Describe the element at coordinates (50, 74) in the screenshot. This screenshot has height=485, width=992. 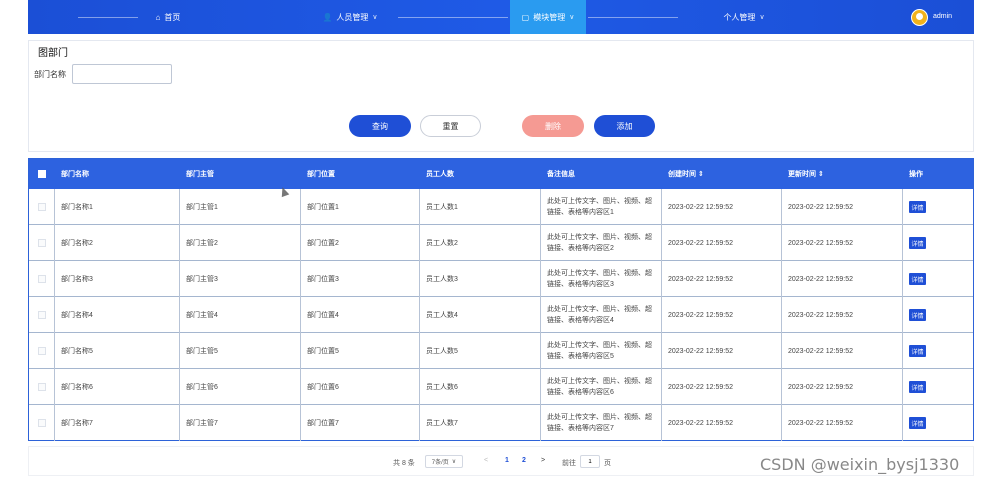
I see `dept-name-label: 部门名称` at that location.